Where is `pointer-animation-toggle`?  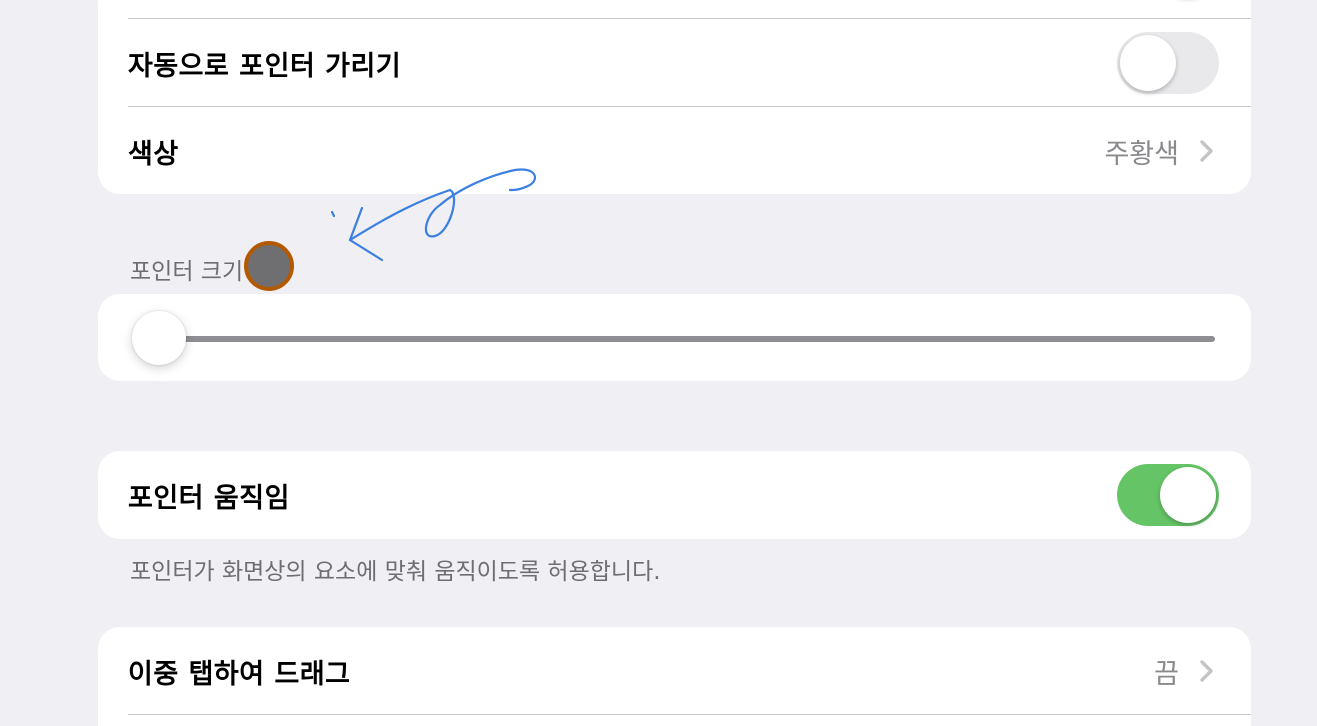 pointer-animation-toggle is located at coordinates (1168, 495).